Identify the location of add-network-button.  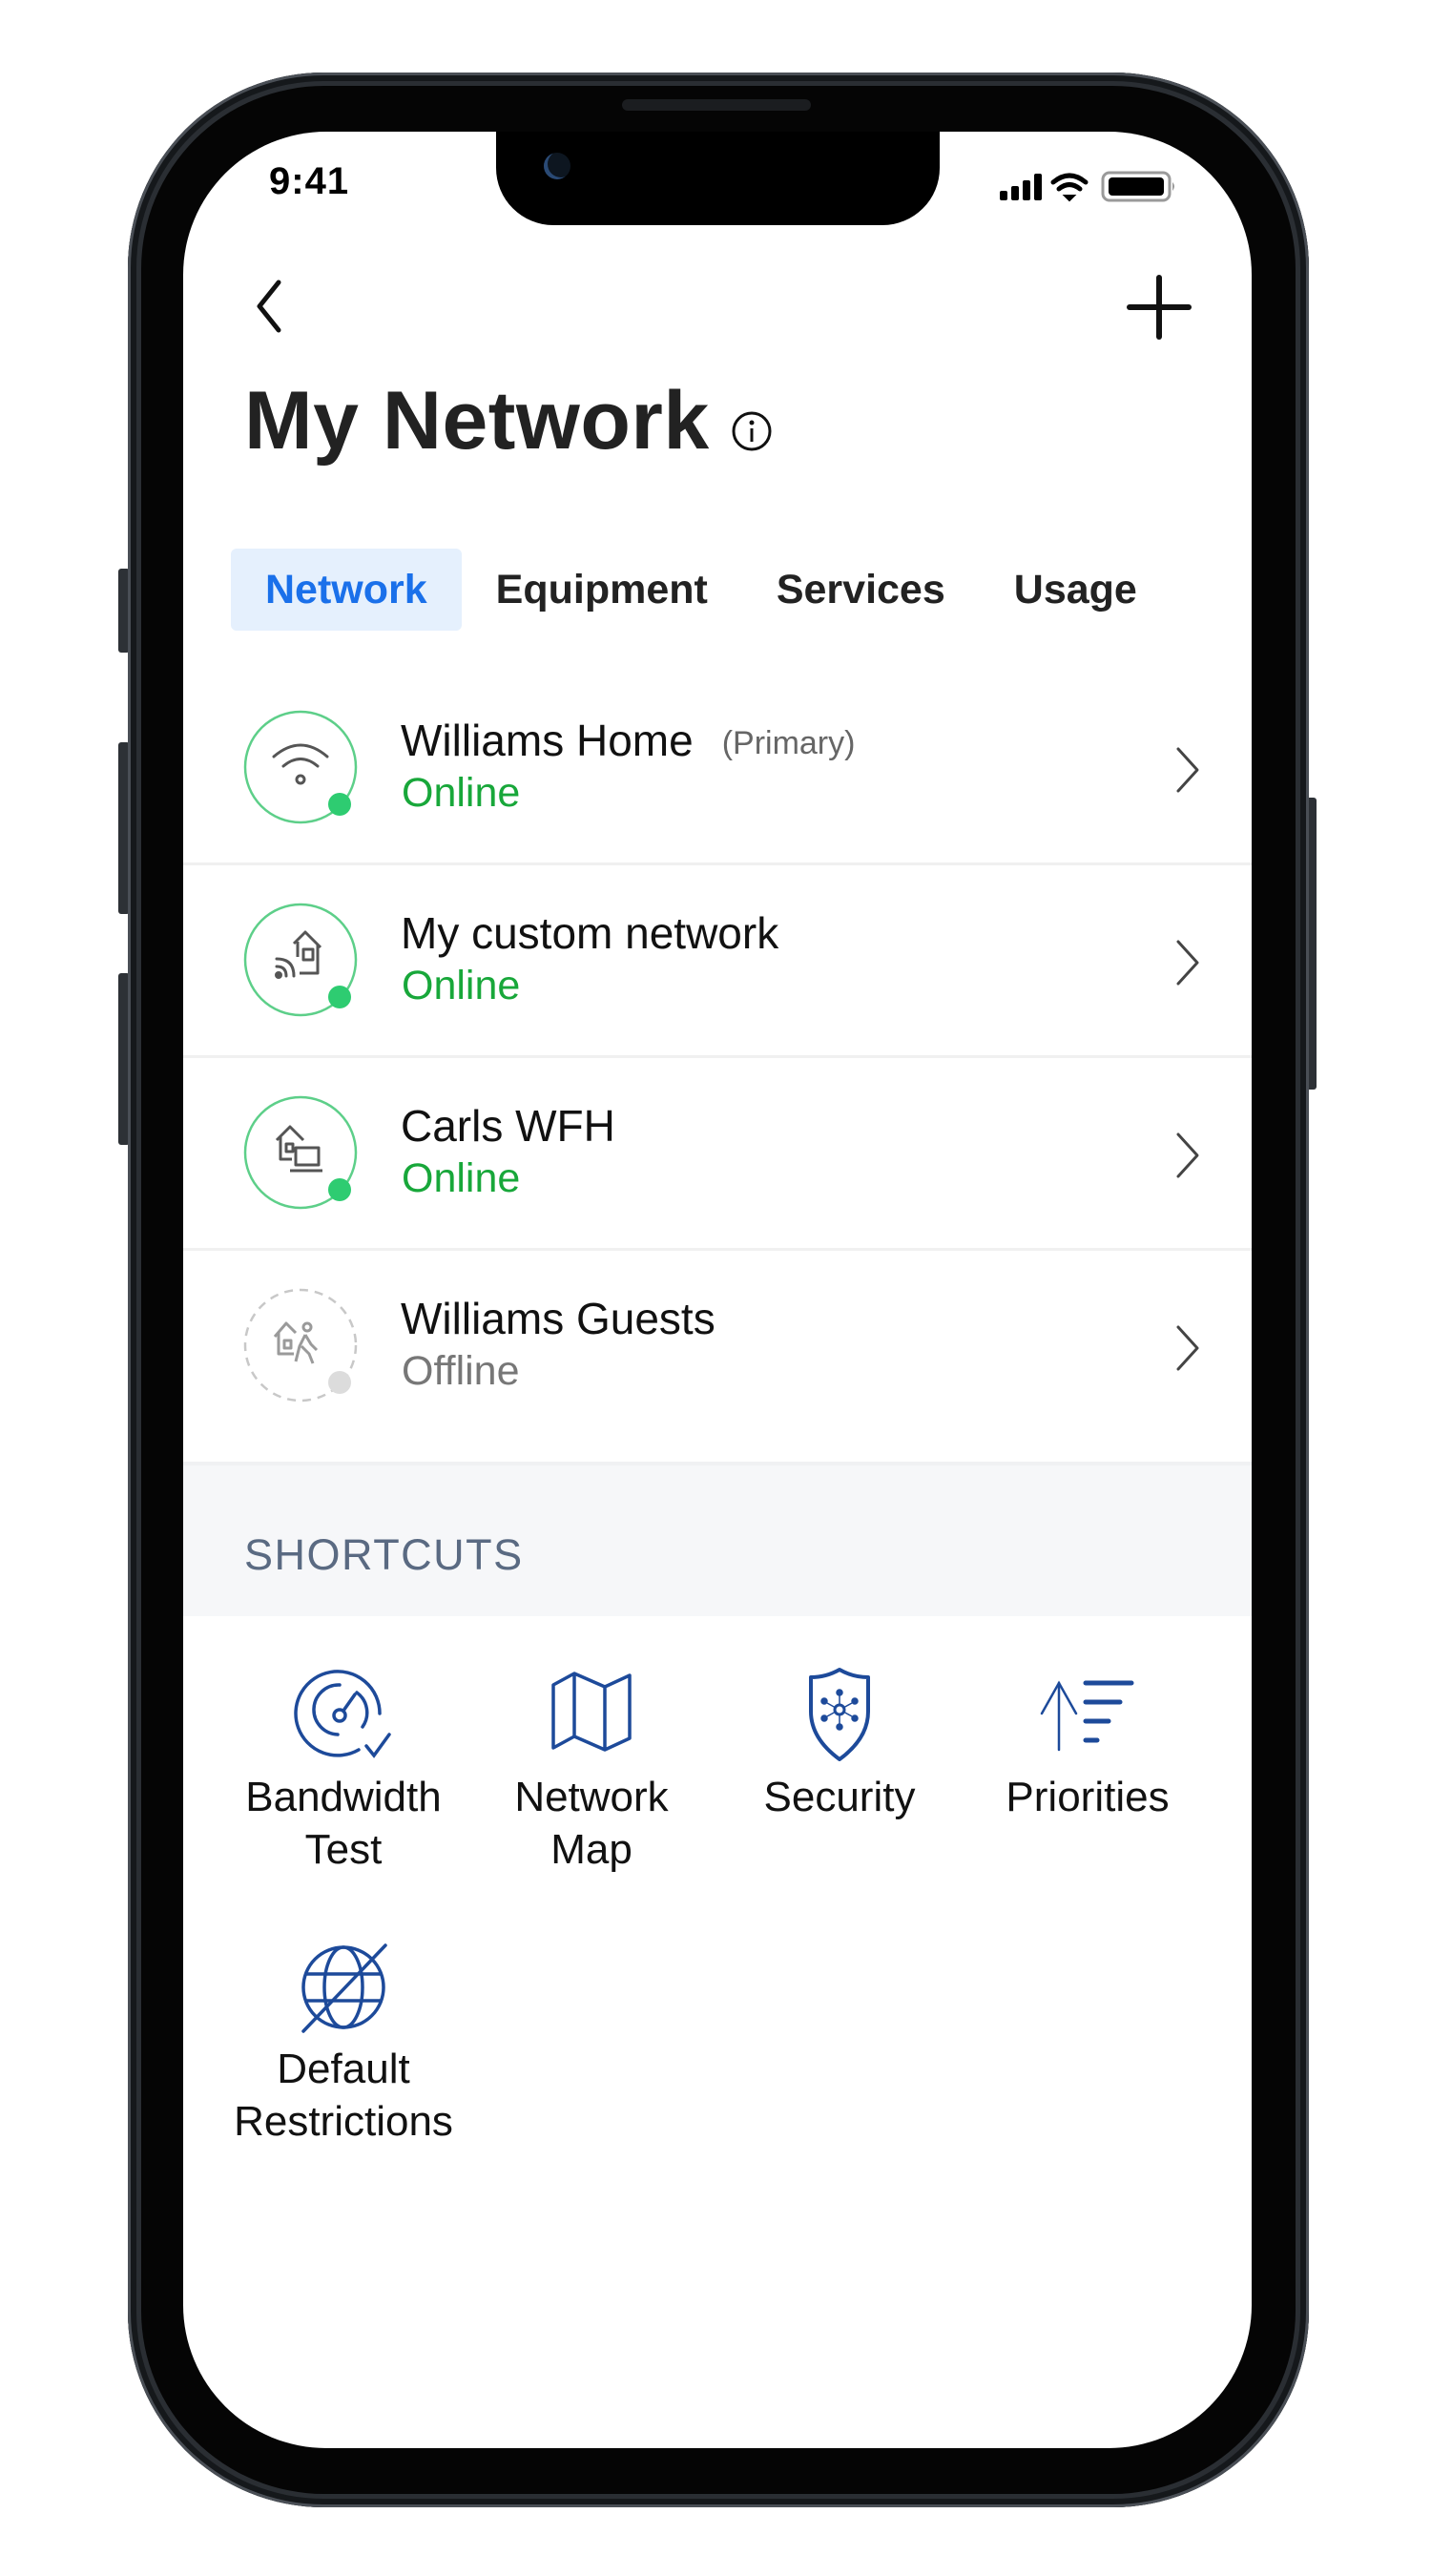
(1159, 307).